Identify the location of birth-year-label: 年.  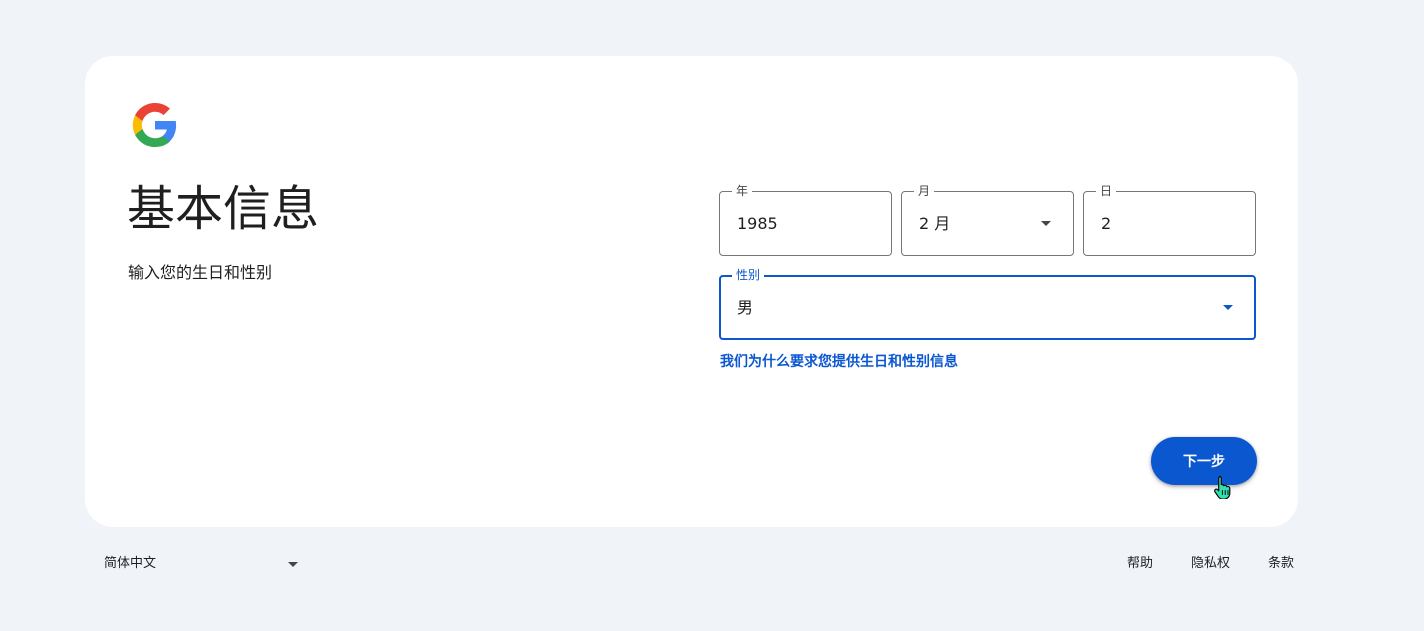
(742, 191).